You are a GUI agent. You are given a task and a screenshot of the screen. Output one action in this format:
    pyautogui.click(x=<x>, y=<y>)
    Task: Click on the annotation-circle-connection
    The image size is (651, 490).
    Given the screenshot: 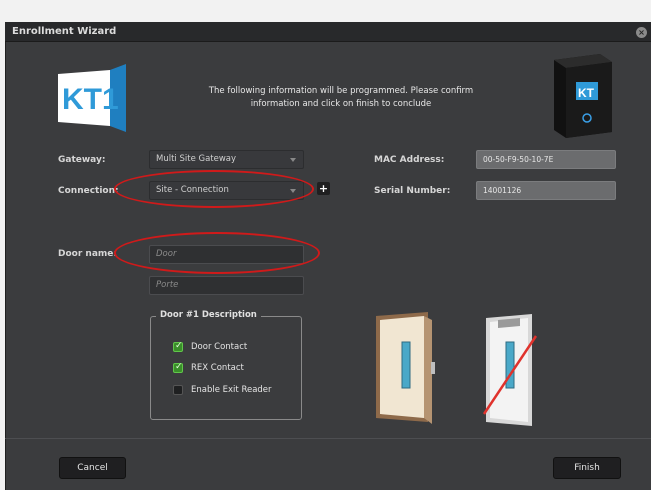 What is the action you would take?
    pyautogui.click(x=214, y=189)
    